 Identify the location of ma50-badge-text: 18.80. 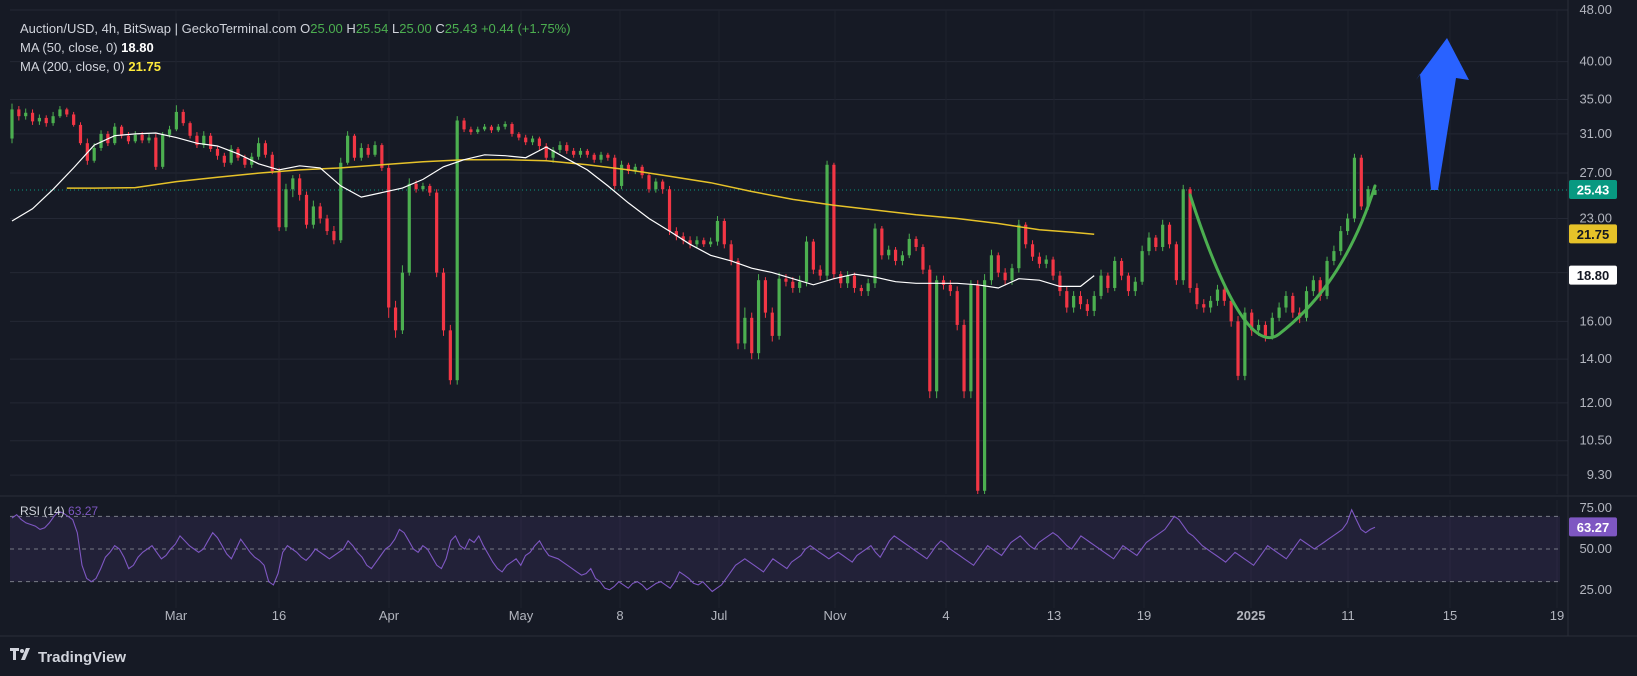
(1593, 275).